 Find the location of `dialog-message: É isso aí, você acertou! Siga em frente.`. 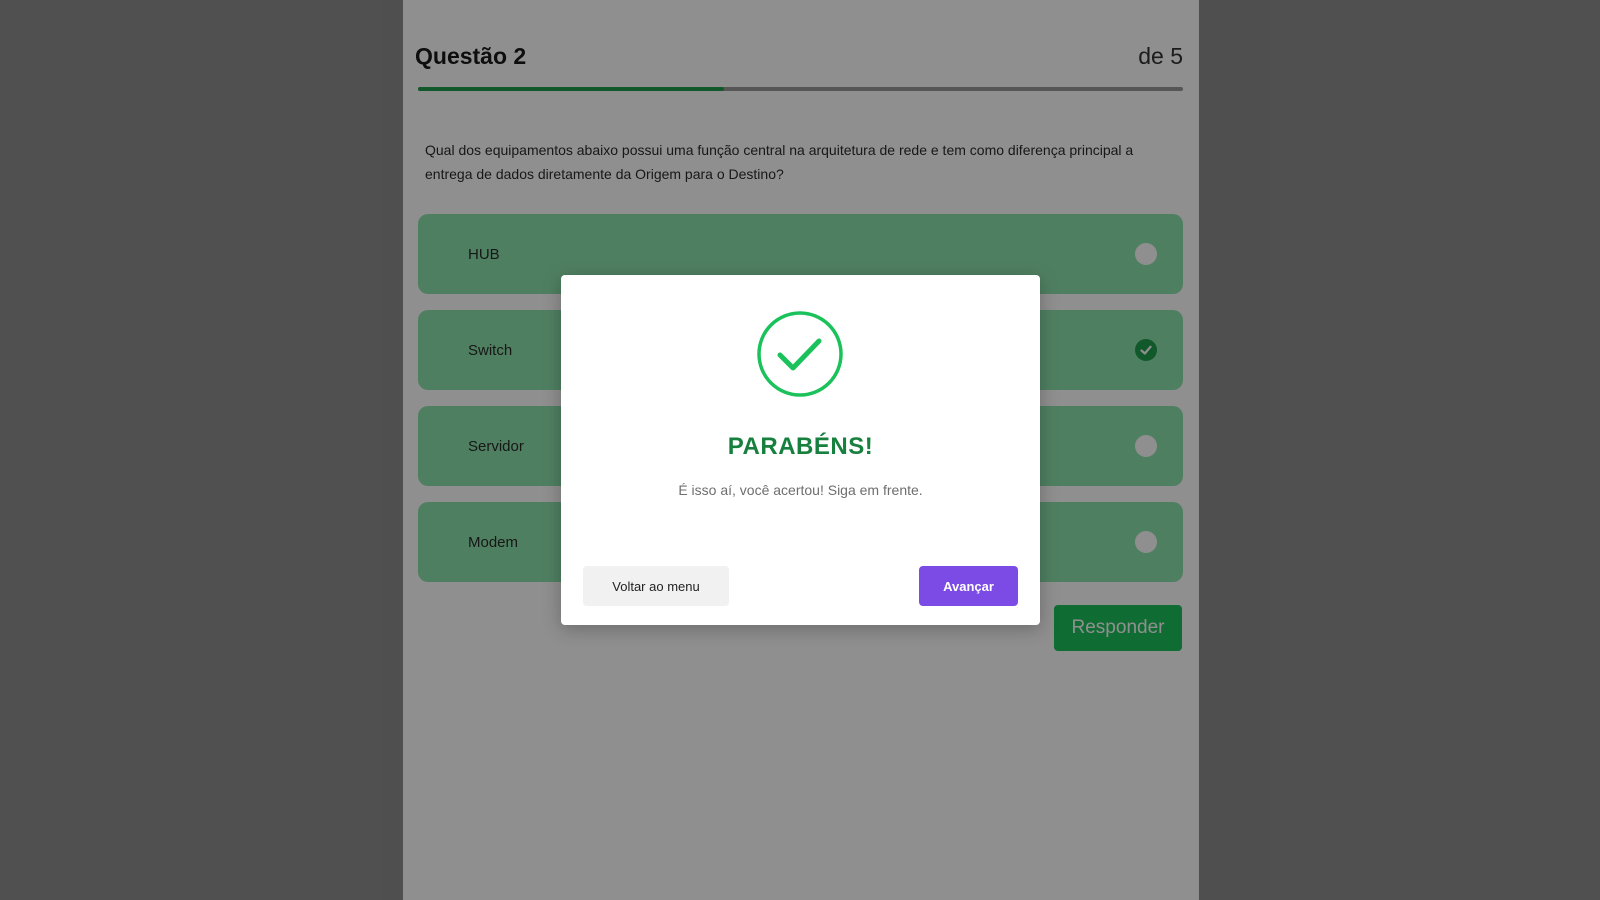

dialog-message: É isso aí, você acertou! Siga em frente. is located at coordinates (800, 490).